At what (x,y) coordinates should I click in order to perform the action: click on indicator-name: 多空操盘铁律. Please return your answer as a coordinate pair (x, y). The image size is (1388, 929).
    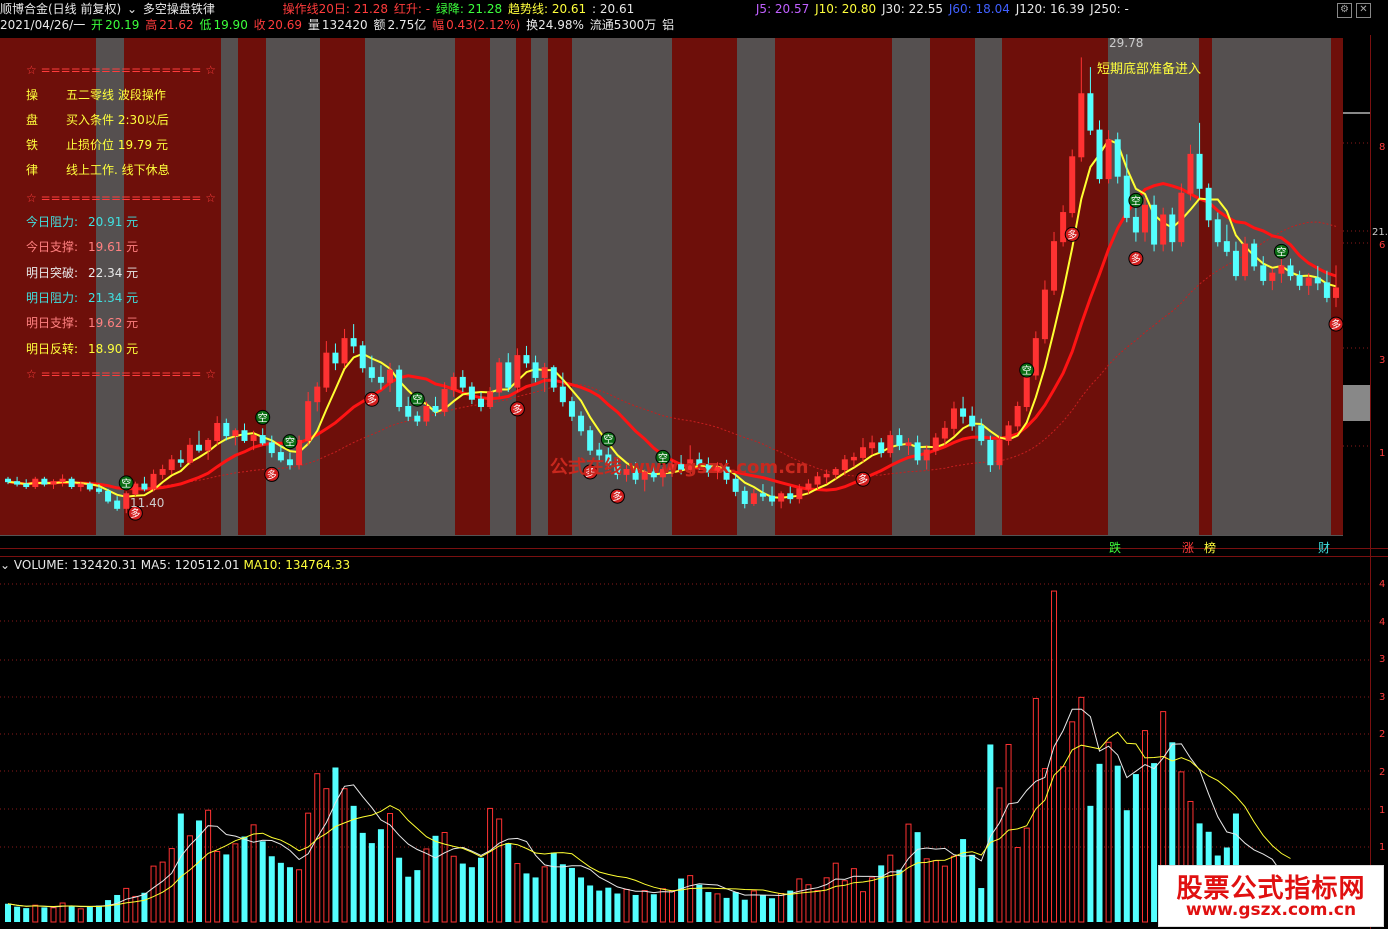
    Looking at the image, I should click on (179, 9).